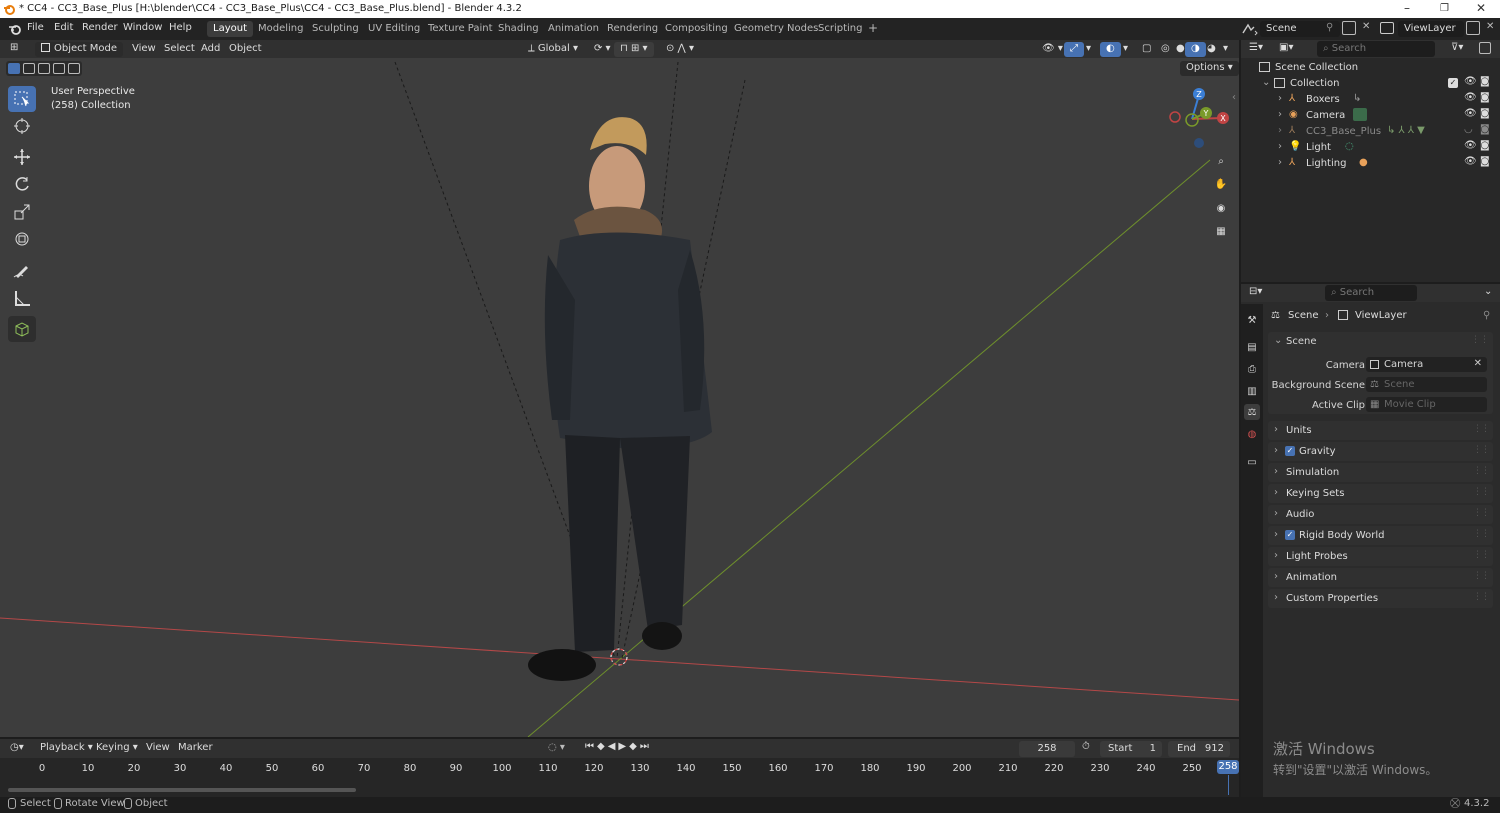  Describe the element at coordinates (44, 68) in the screenshot. I see `select-subtract-icon` at that location.